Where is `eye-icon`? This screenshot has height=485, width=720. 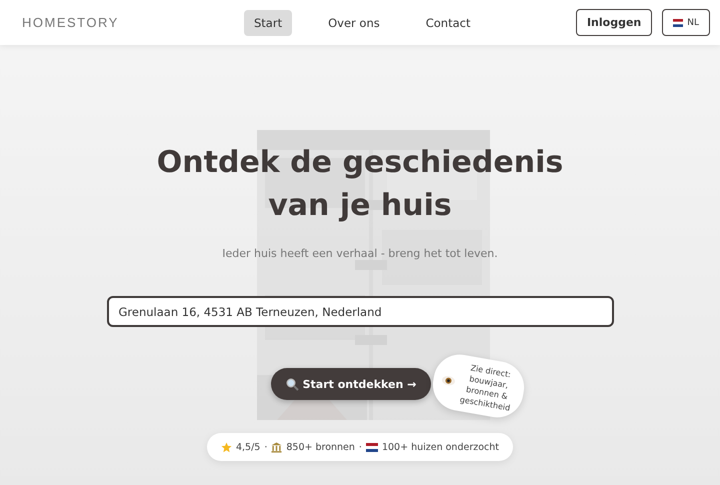 eye-icon is located at coordinates (448, 380).